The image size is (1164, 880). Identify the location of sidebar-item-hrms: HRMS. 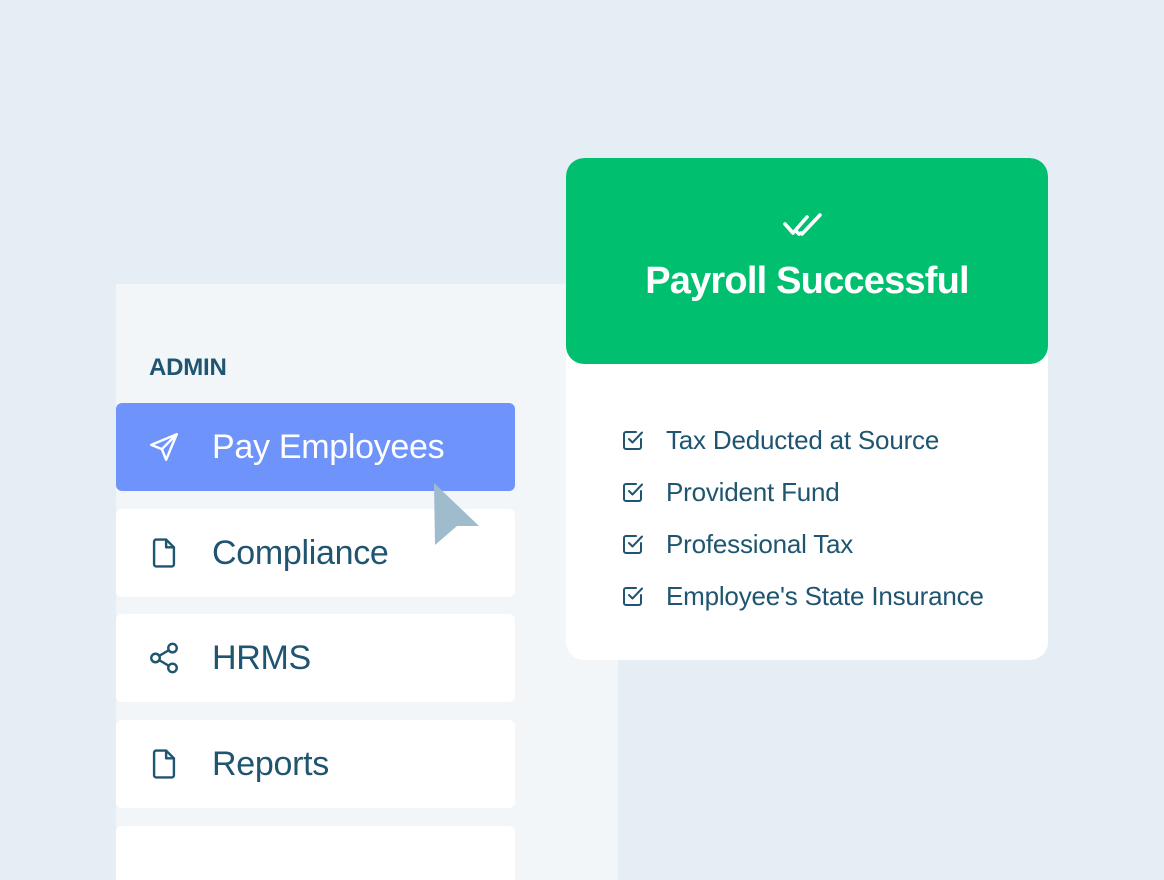
(315, 658).